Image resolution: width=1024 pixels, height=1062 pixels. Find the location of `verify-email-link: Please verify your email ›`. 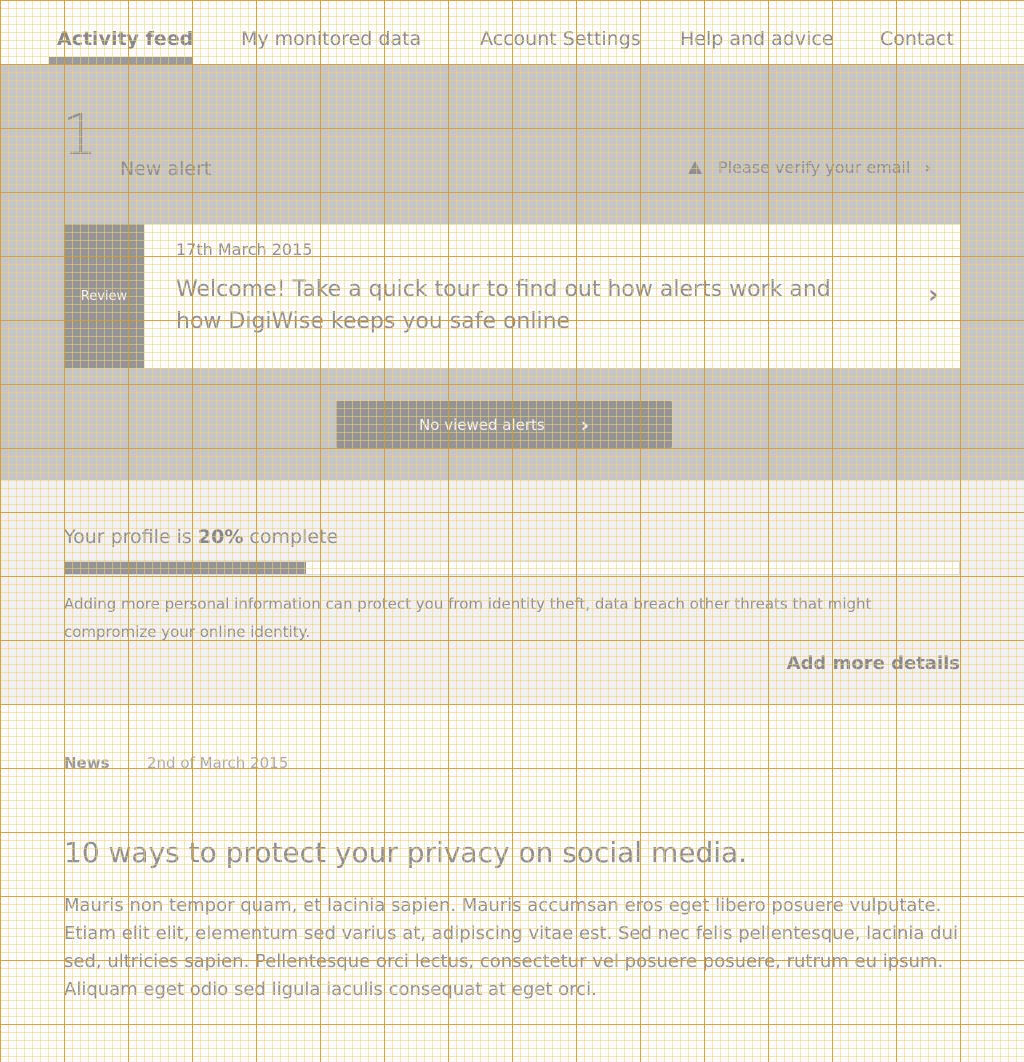

verify-email-link: Please verify your email › is located at coordinates (809, 167).